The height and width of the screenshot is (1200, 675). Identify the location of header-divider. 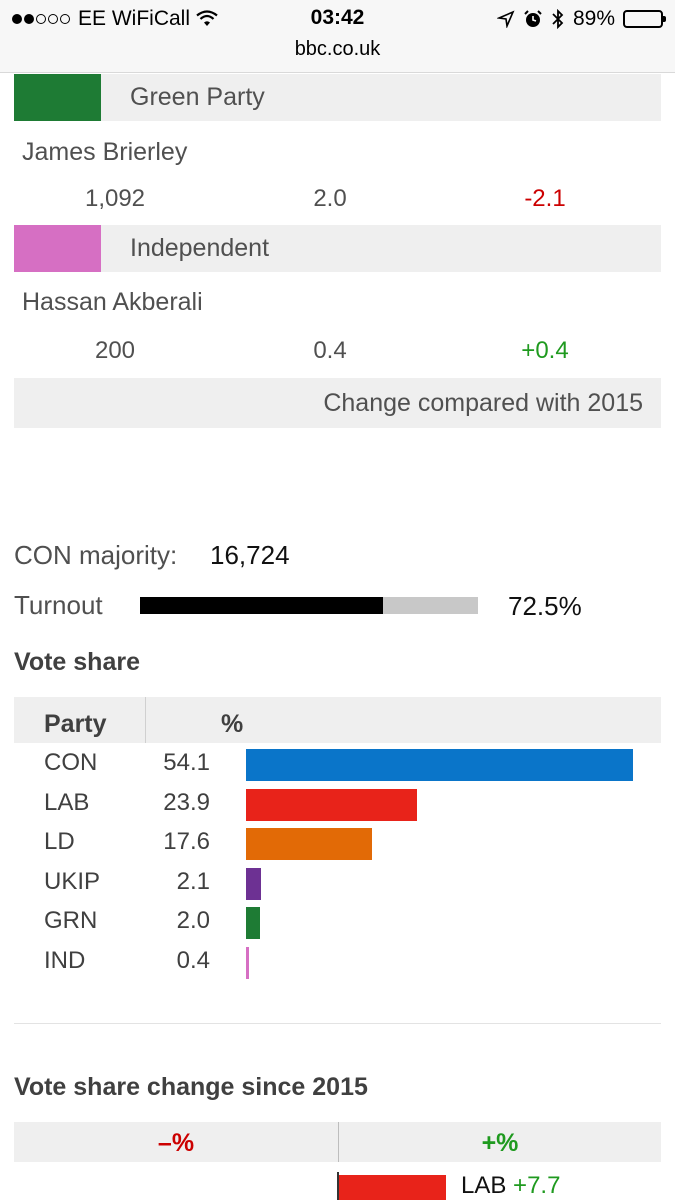
(145, 720).